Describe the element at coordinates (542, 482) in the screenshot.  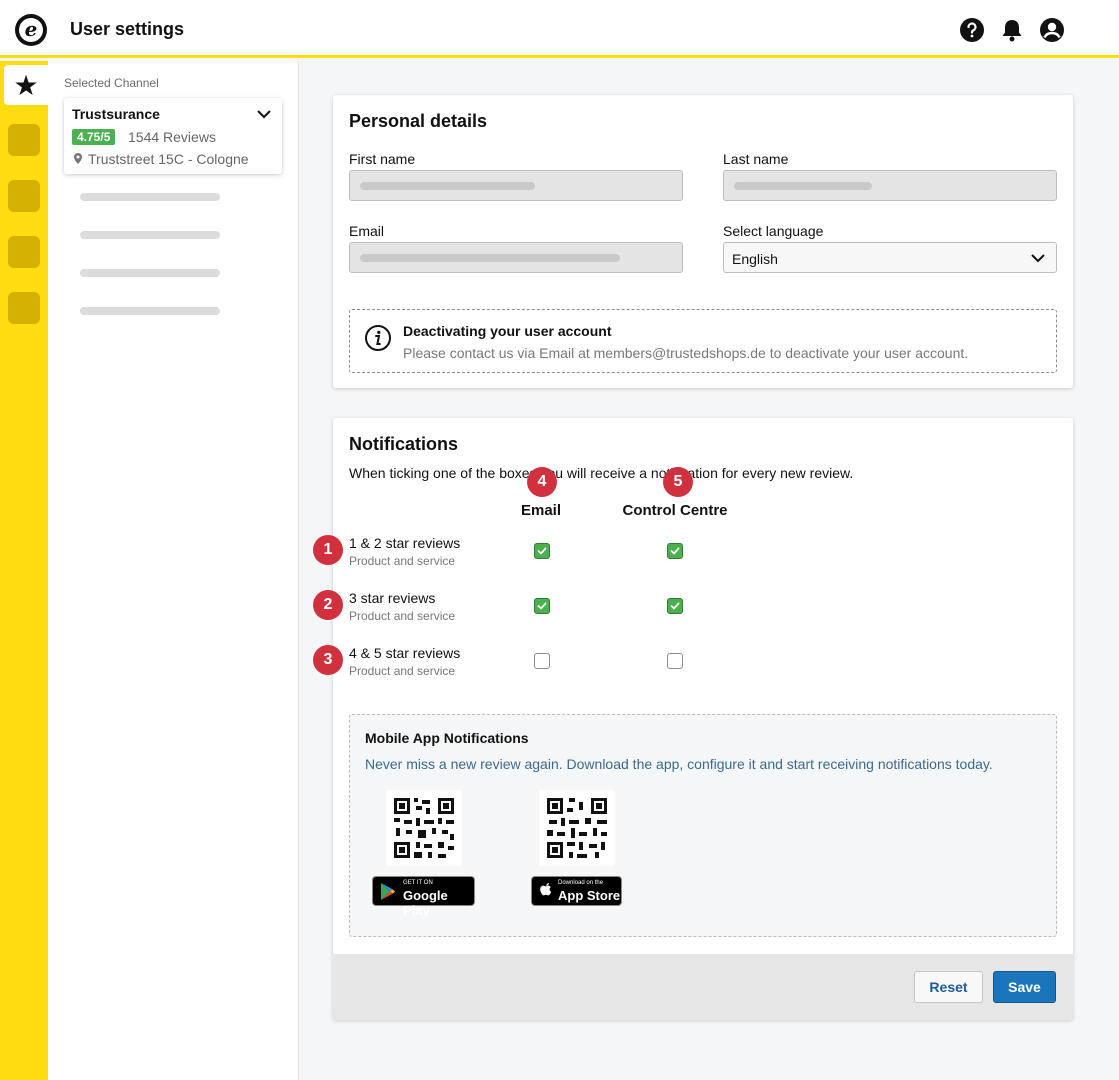
I see `annotation-marker: 4` at that location.